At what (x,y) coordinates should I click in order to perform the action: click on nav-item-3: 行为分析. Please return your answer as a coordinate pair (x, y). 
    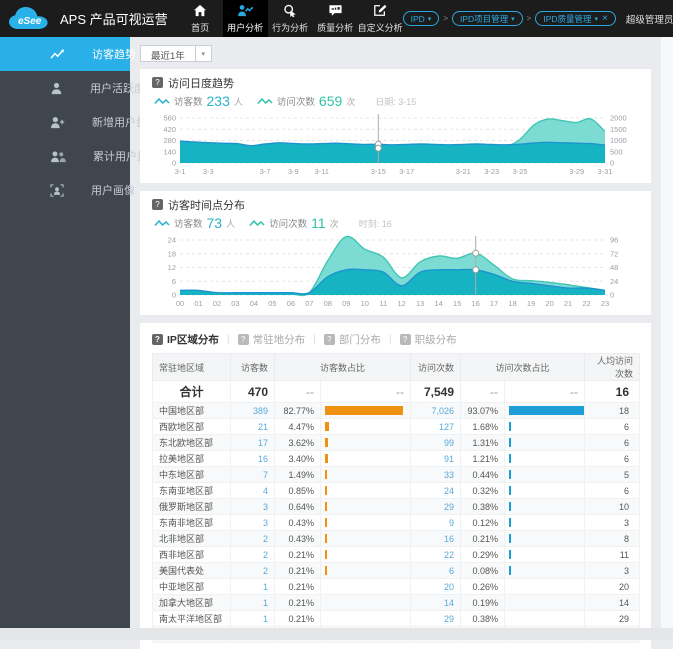
    Looking at the image, I should click on (290, 18).